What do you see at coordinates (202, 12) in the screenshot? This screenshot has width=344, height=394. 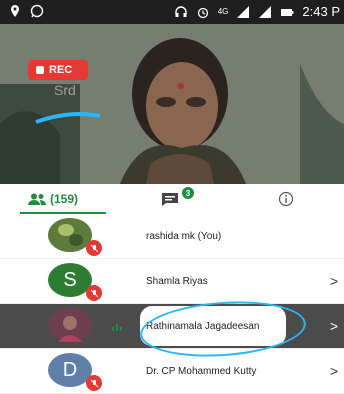 I see `alarm-icon` at bounding box center [202, 12].